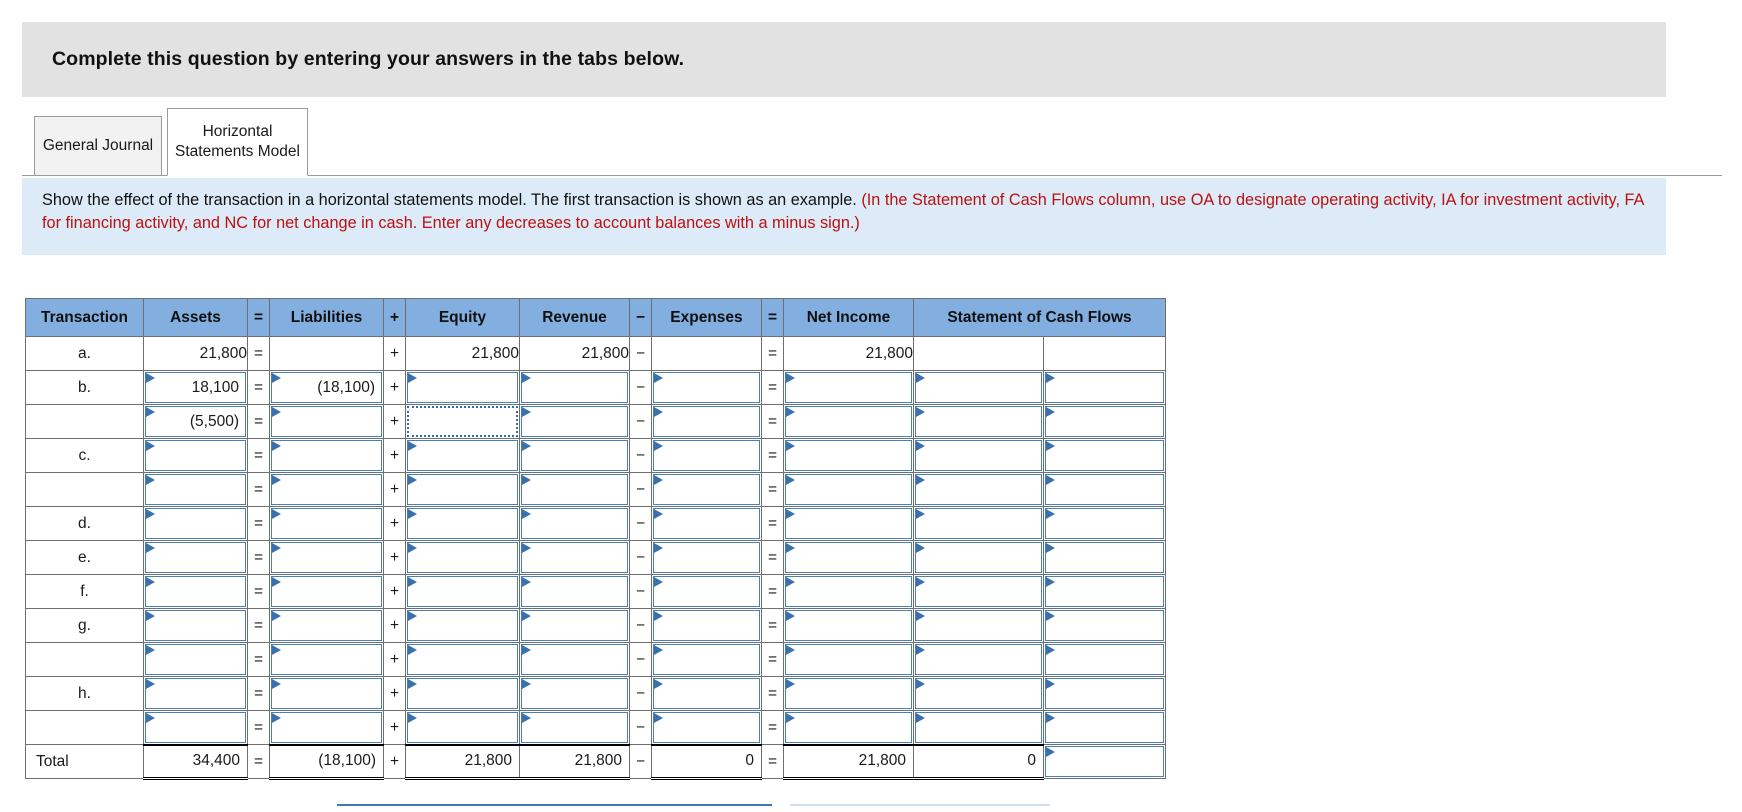 The width and height of the screenshot is (1742, 812). Describe the element at coordinates (554, 808) in the screenshot. I see `prev-button-top-edge` at that location.